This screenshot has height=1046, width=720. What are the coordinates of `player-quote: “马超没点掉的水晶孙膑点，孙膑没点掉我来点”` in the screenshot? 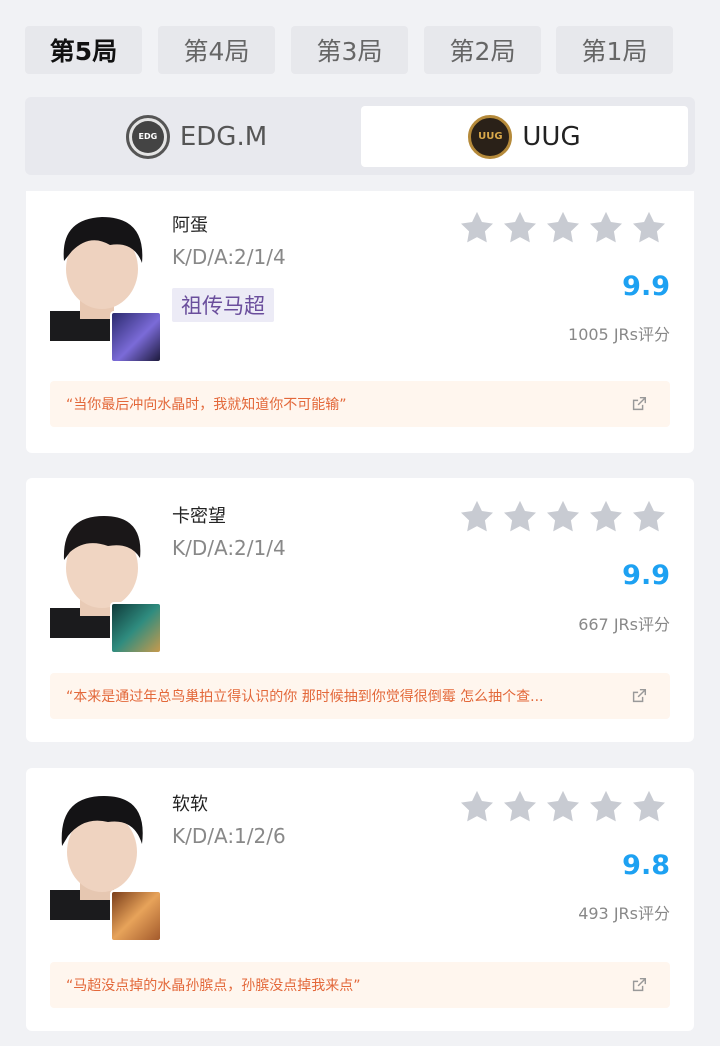 It's located at (360, 985).